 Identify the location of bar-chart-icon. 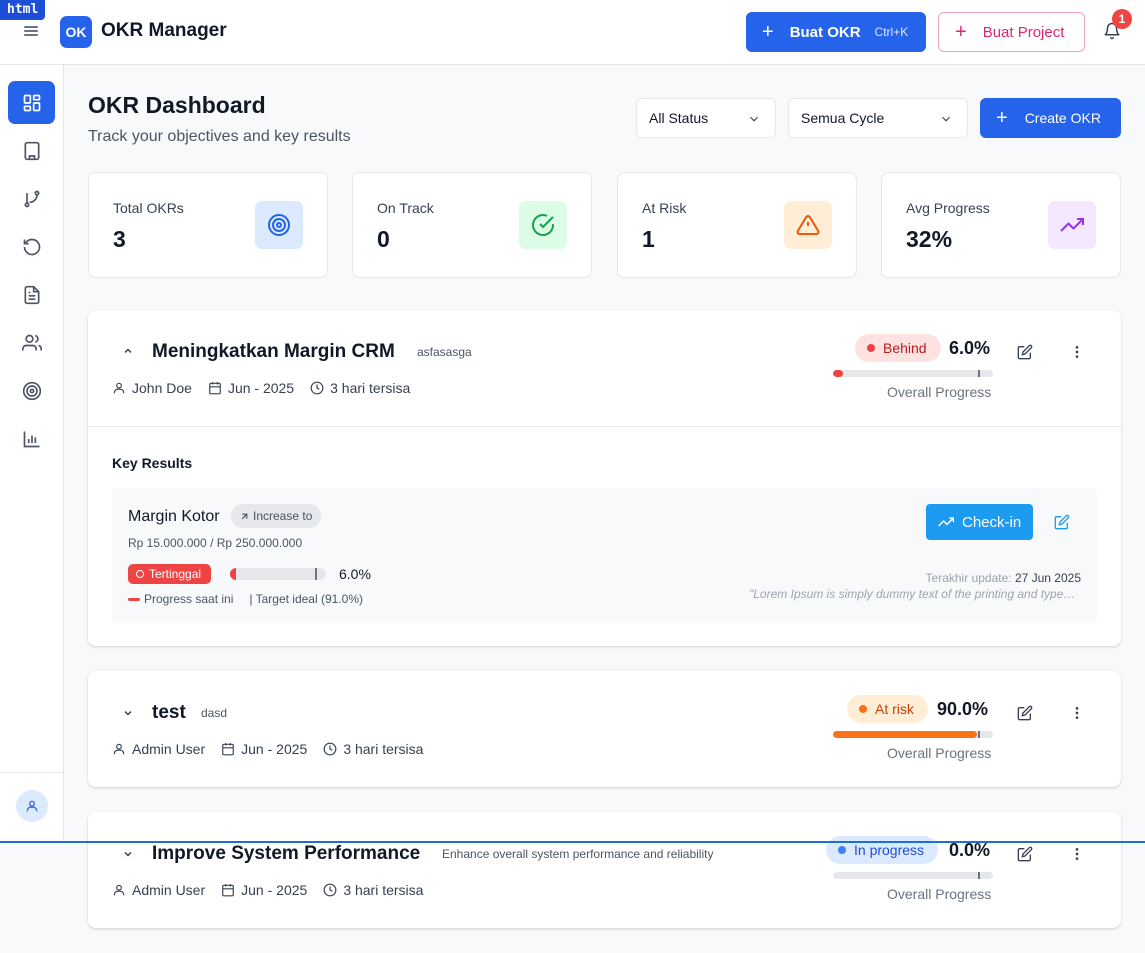
(31, 439).